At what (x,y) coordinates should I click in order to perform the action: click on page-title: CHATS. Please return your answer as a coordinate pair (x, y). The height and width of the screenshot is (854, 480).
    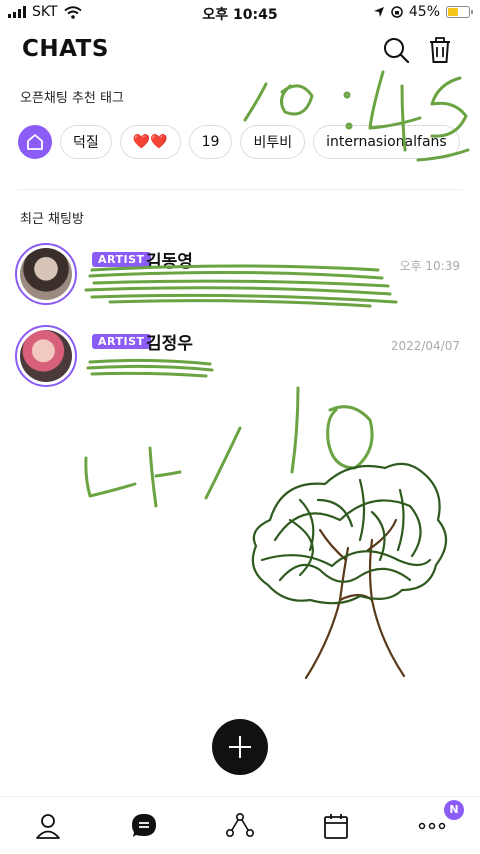
    Looking at the image, I should click on (65, 49).